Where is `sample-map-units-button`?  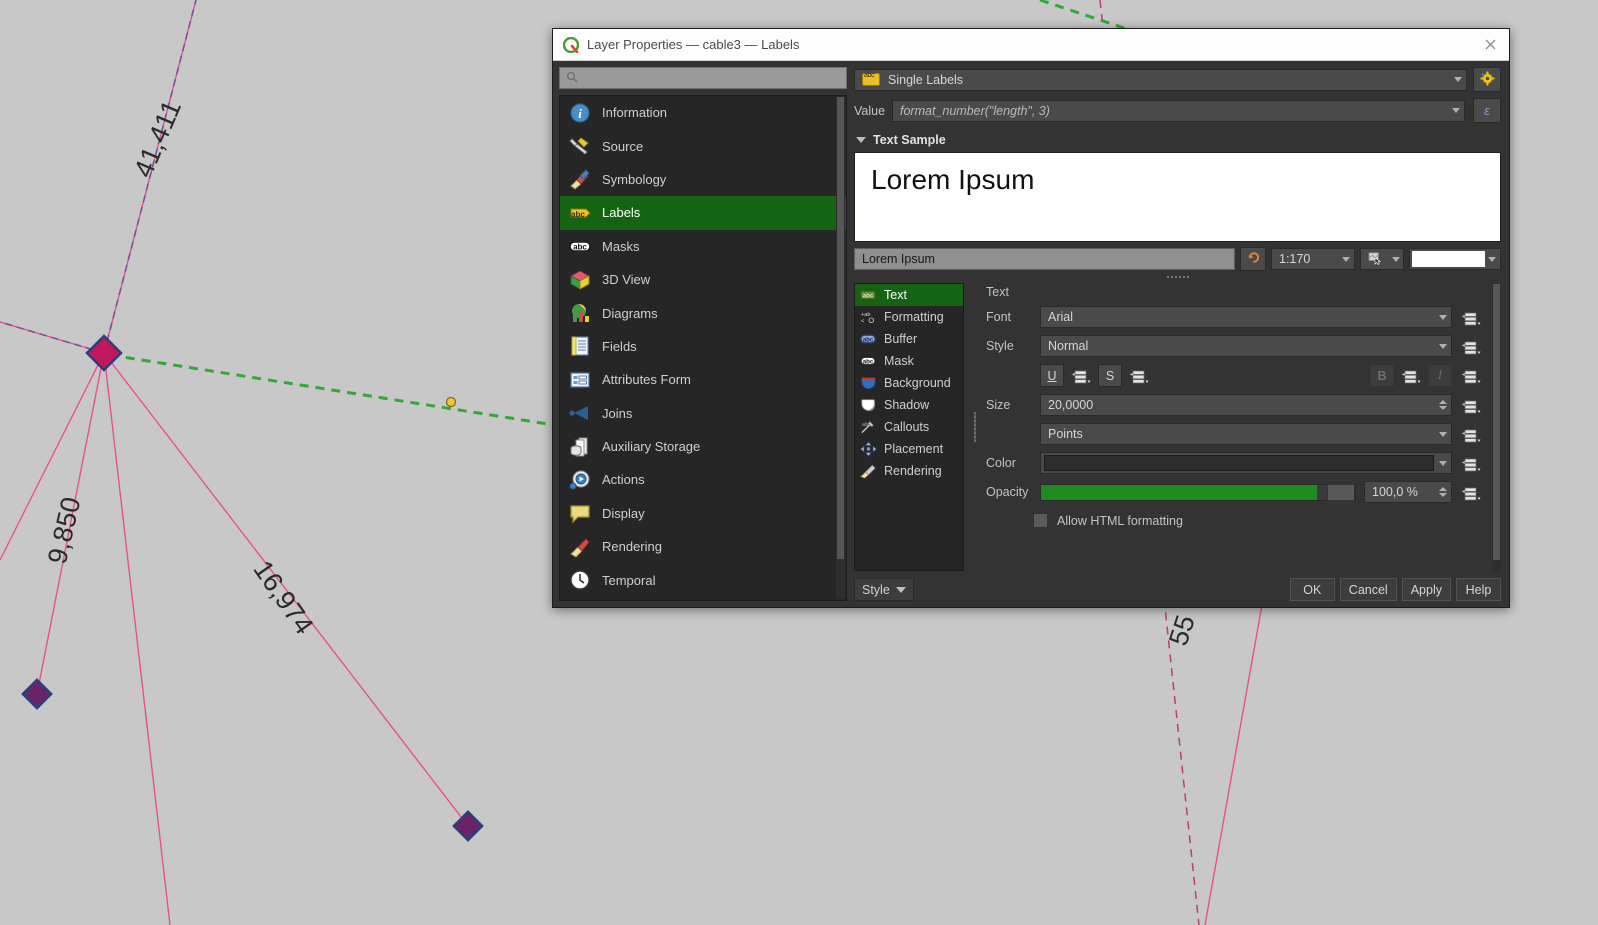 sample-map-units-button is located at coordinates (1382, 259).